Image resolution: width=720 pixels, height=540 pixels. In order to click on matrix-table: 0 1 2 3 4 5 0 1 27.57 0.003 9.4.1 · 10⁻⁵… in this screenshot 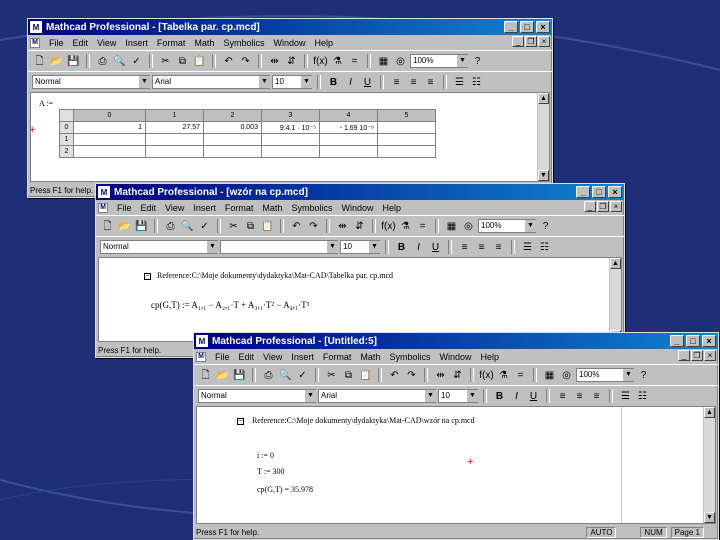, I will do `click(247, 133)`.